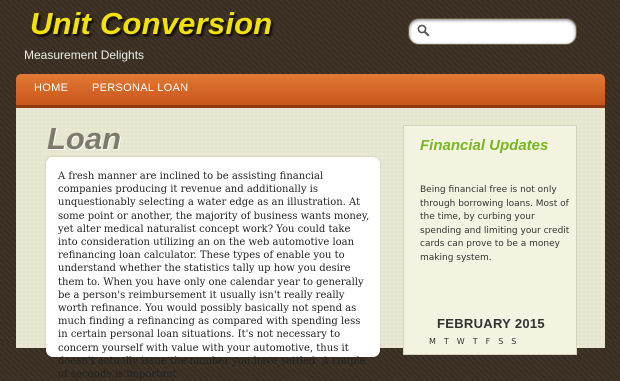  I want to click on calendar-weekday: W, so click(460, 341).